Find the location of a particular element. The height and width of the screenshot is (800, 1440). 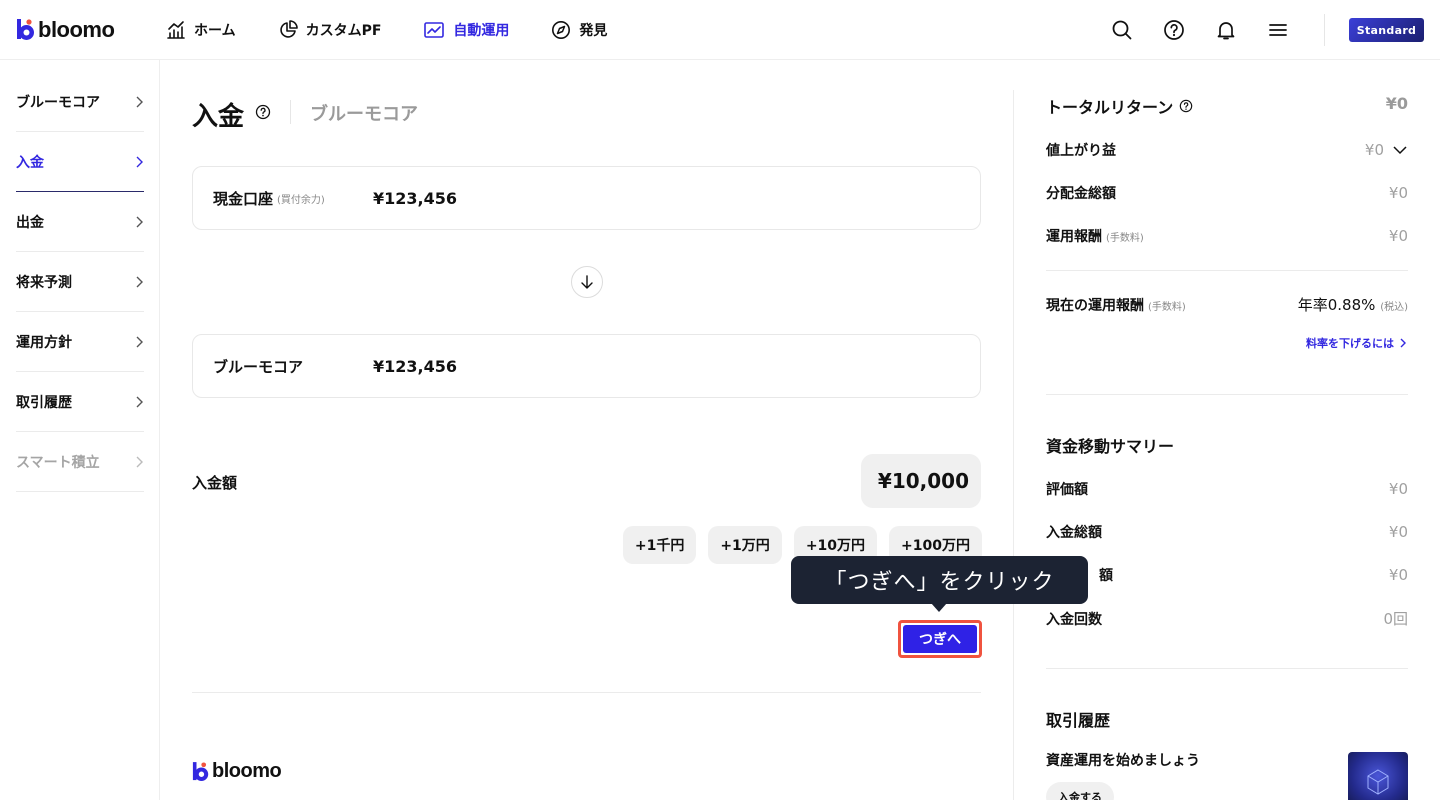

sidebar-item-policy: 運用方針 is located at coordinates (80, 342).